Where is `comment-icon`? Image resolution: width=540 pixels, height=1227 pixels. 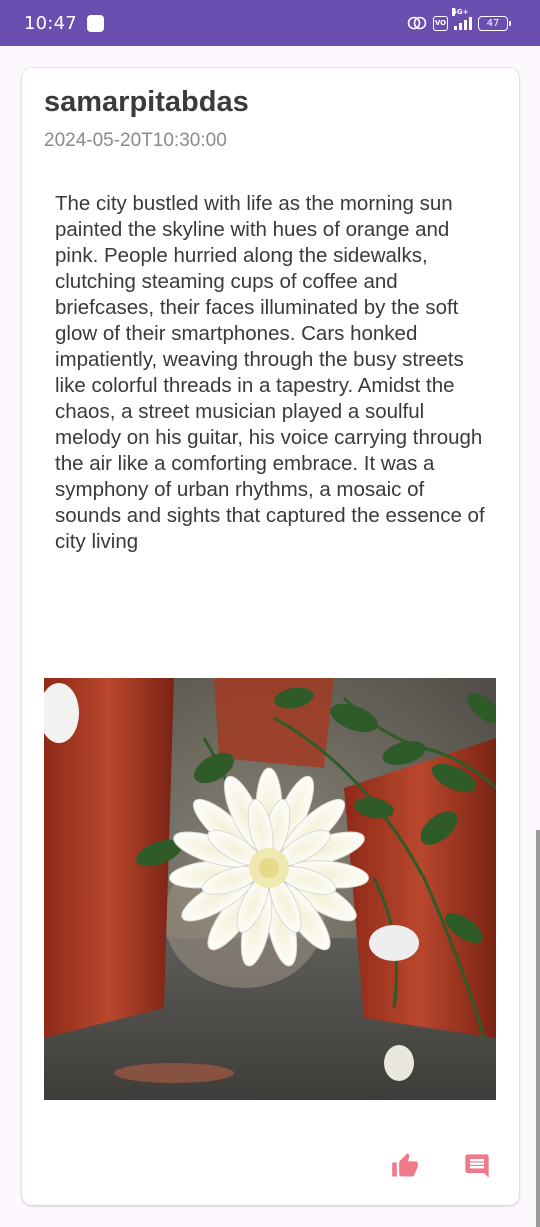 comment-icon is located at coordinates (477, 1166).